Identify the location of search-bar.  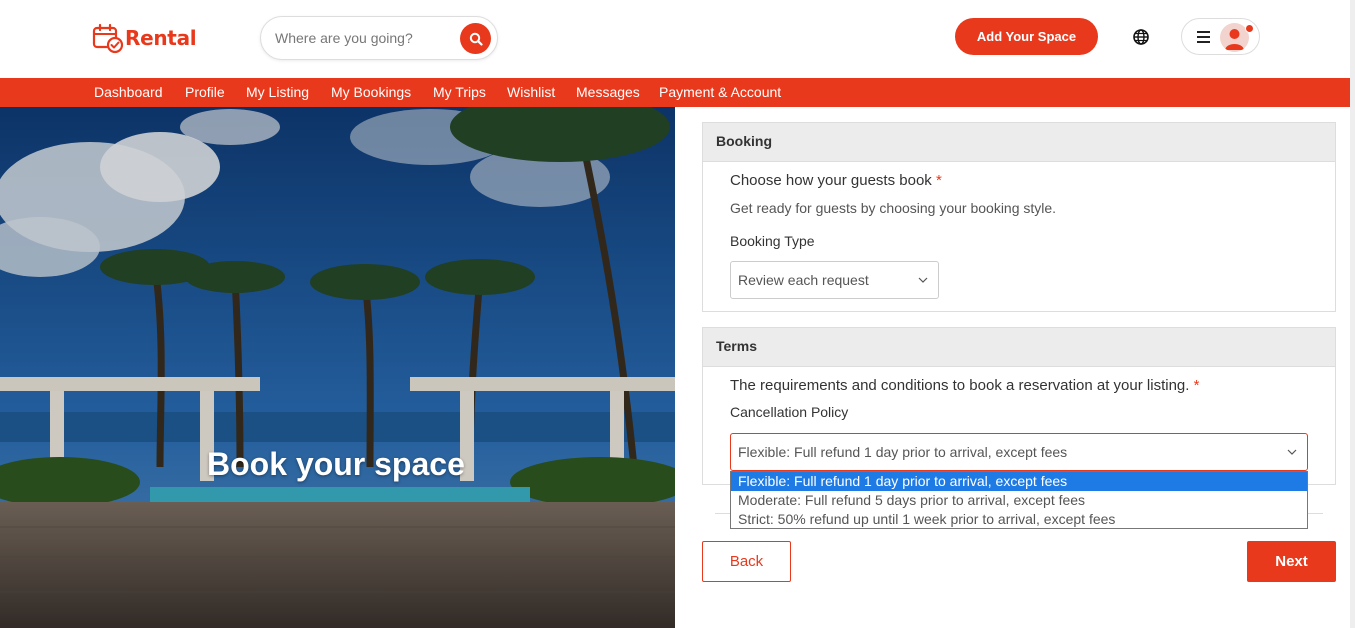
(379, 38).